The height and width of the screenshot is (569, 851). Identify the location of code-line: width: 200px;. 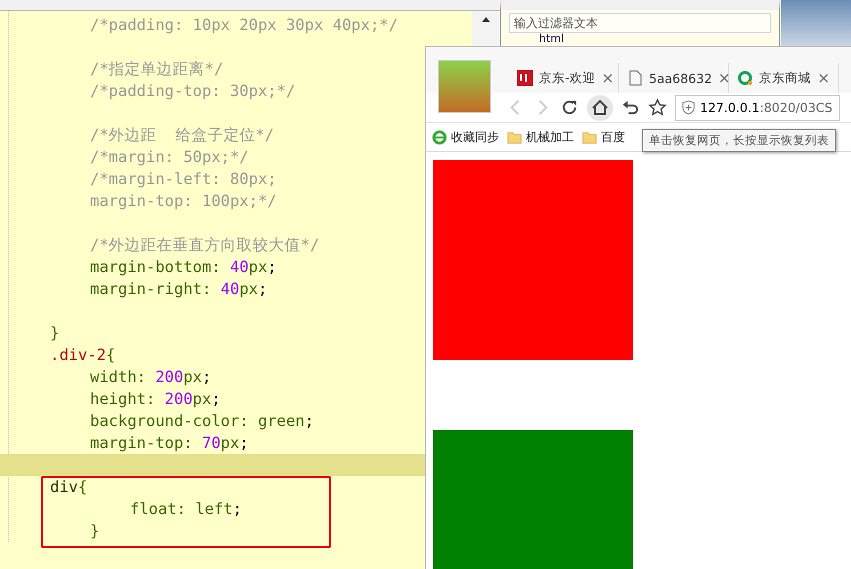
(150, 377).